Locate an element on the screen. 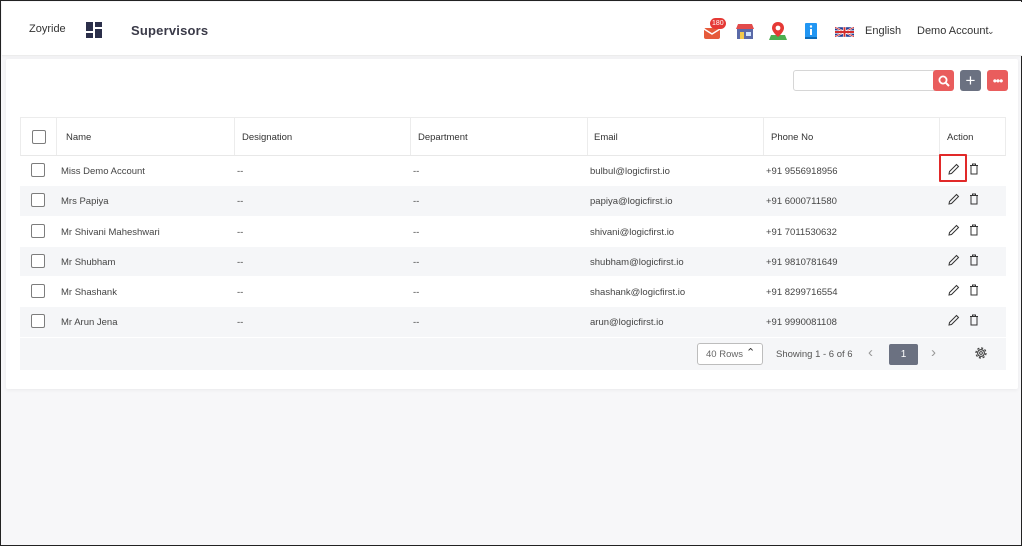  notification-badge: 180 is located at coordinates (718, 23).